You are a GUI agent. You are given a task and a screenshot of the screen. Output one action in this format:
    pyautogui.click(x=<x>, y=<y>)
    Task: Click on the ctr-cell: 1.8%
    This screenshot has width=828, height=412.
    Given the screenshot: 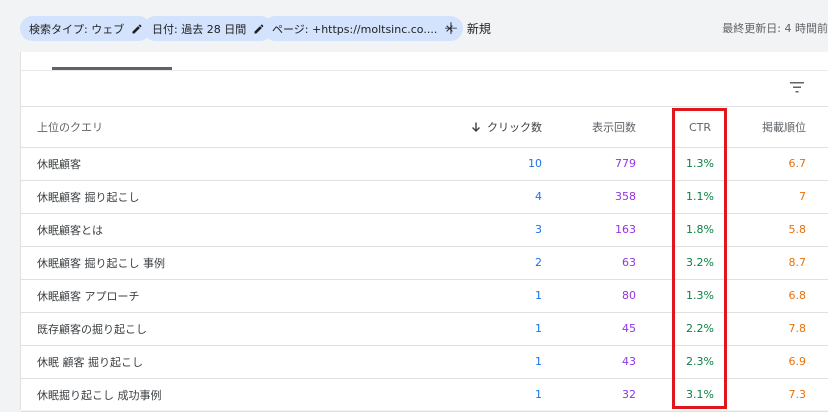 What is the action you would take?
    pyautogui.click(x=700, y=229)
    